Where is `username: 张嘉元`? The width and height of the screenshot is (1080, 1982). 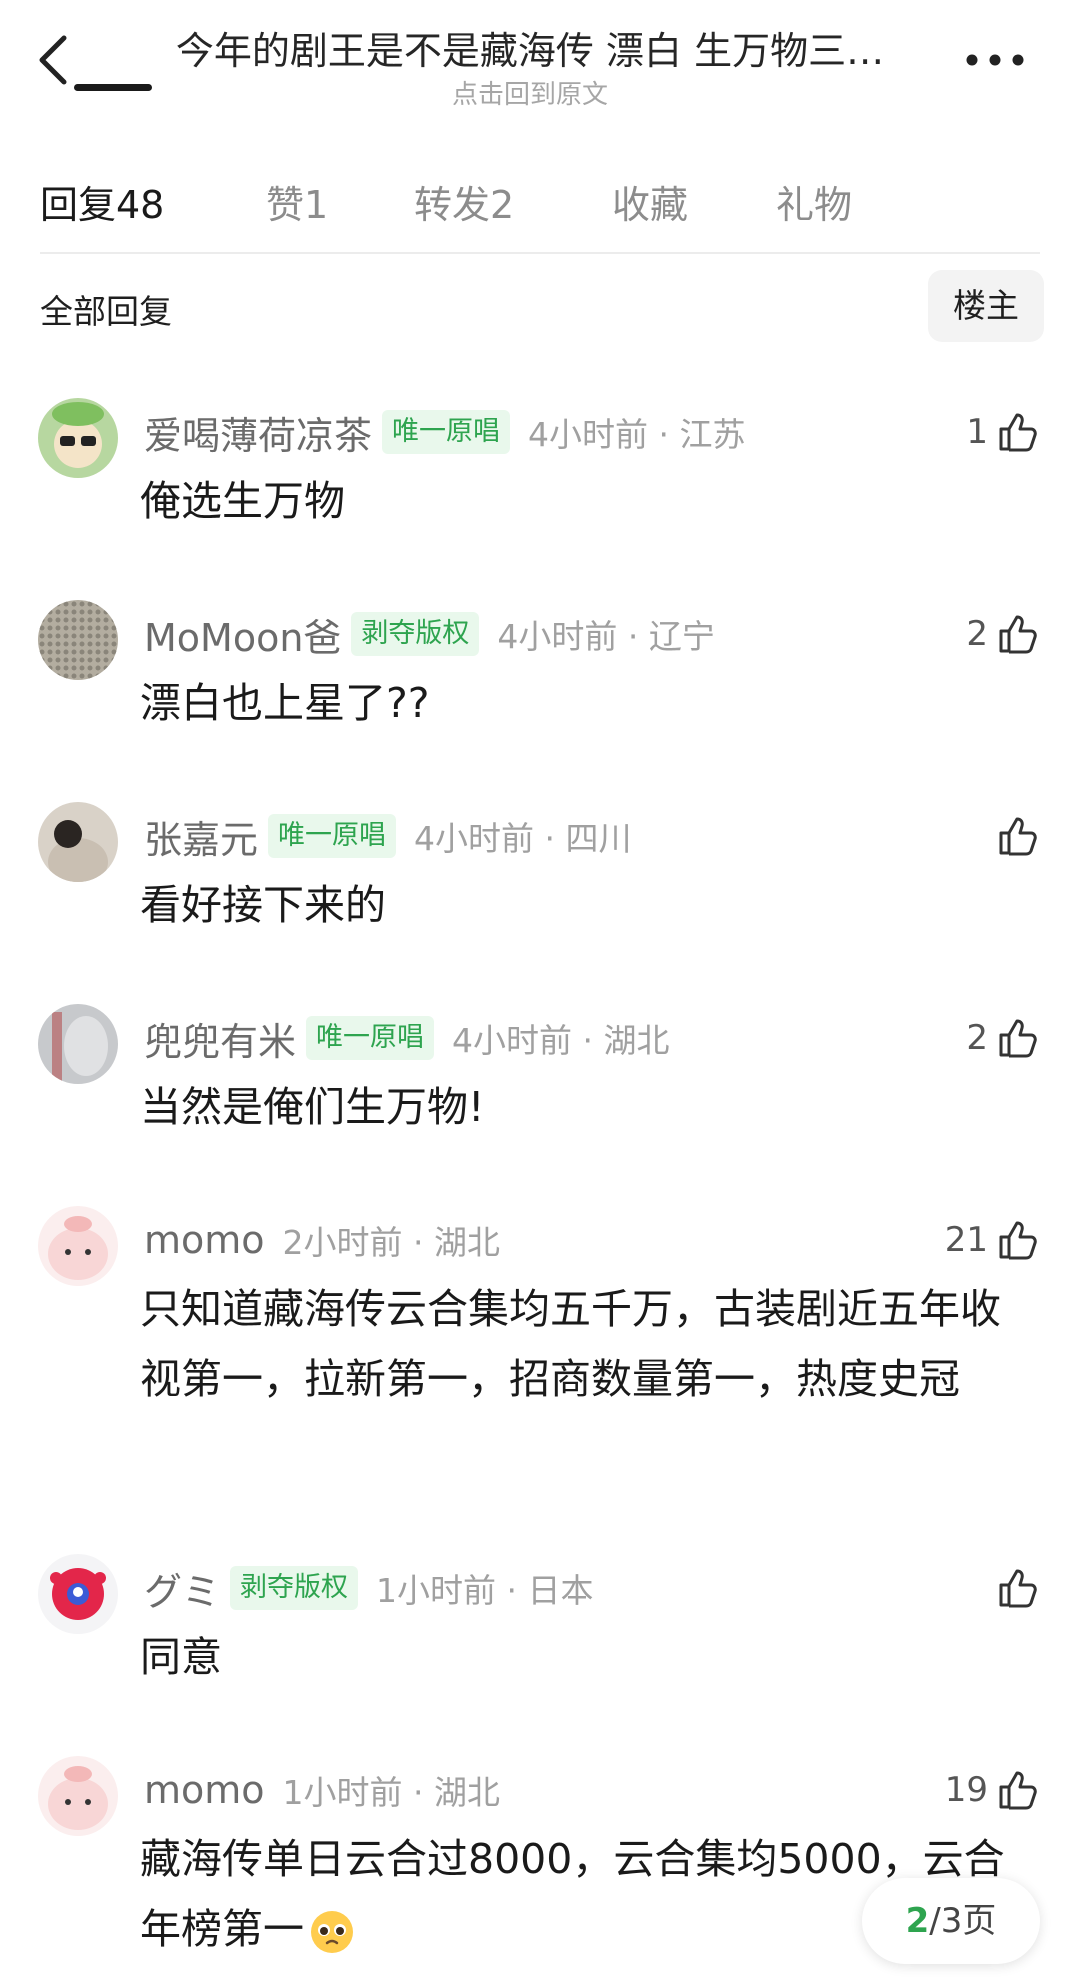 username: 张嘉元 is located at coordinates (201, 836).